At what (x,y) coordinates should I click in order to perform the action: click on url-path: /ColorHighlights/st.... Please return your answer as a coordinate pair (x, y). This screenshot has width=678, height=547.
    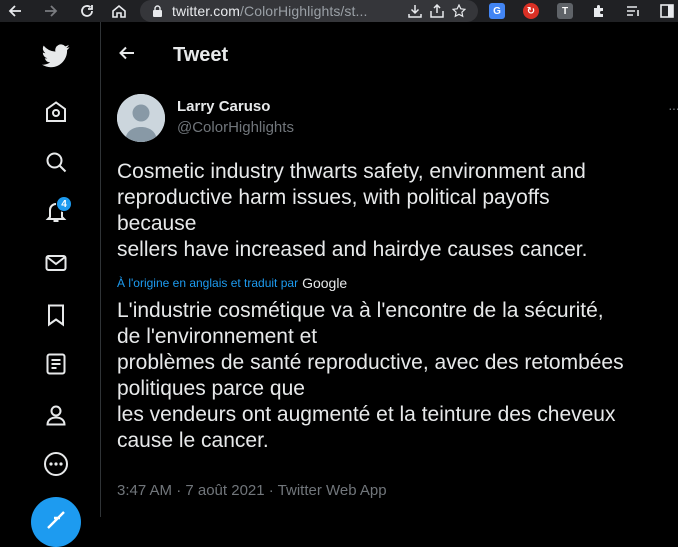
    Looking at the image, I should click on (304, 11).